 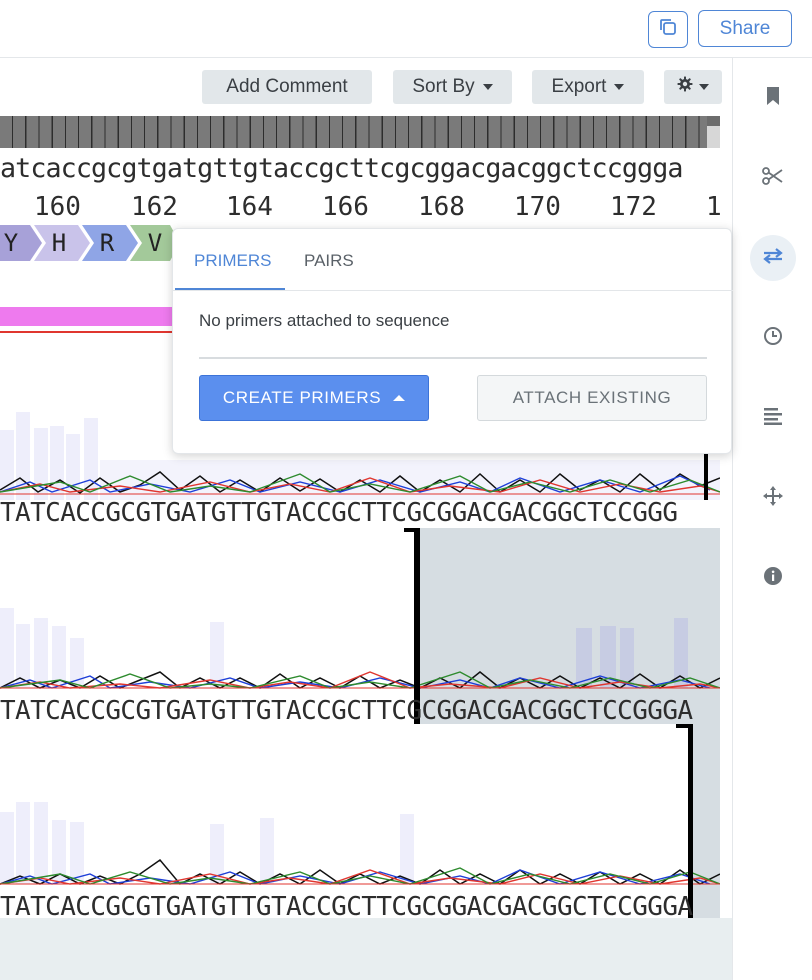 I want to click on sidebar-item-cut, so click(x=773, y=178).